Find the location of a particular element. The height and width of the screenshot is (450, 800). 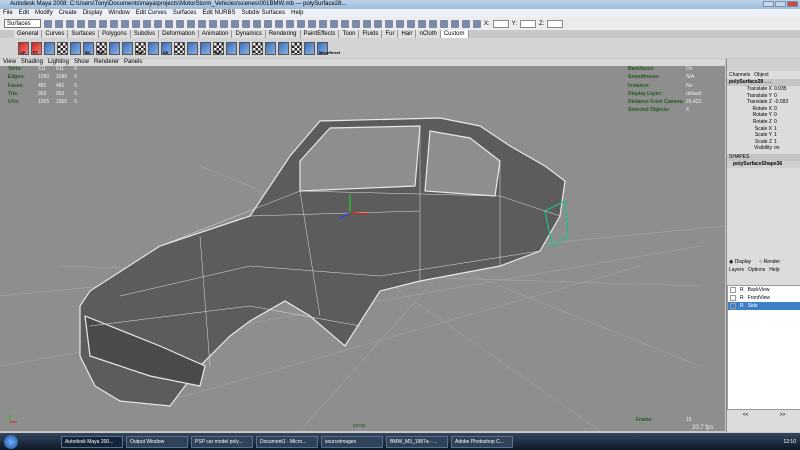

layer-name: FrontView is located at coordinates (759, 298).